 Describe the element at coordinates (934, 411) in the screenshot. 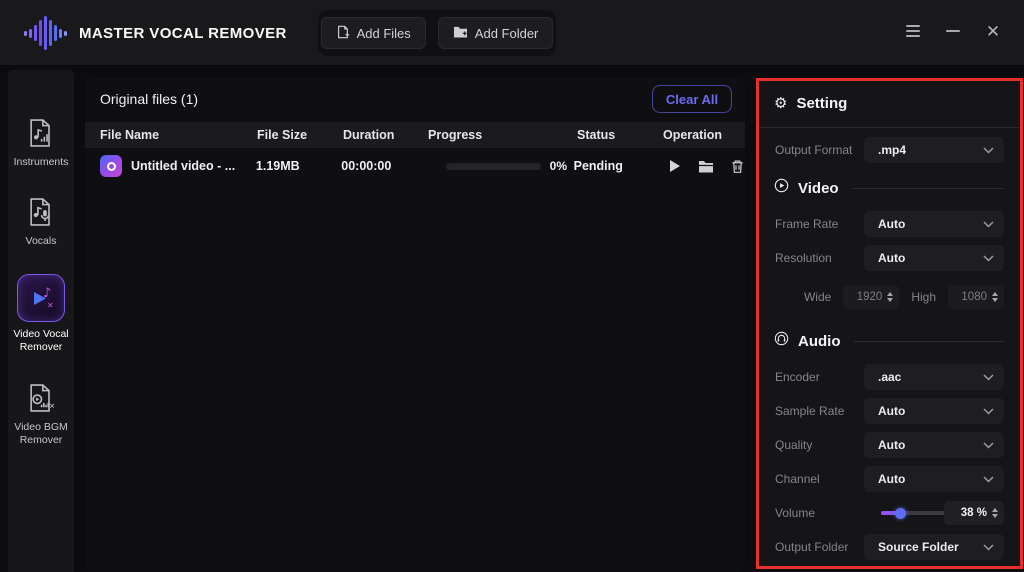

I see `sample-rate-dropdown: Auto` at that location.